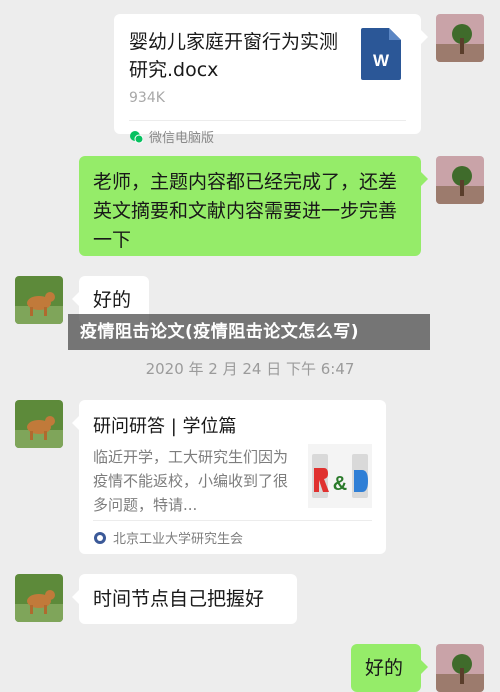 The width and height of the screenshot is (500, 692). I want to click on file-source-label: 微信电脑版, so click(182, 138).